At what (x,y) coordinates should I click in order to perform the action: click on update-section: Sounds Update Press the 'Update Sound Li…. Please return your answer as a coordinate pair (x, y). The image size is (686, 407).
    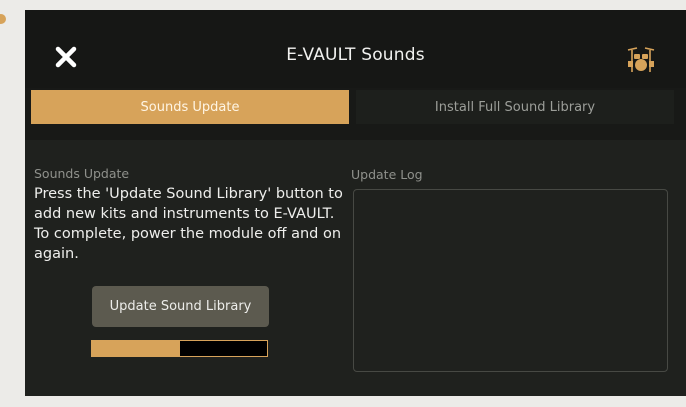
    Looking at the image, I should click on (189, 215).